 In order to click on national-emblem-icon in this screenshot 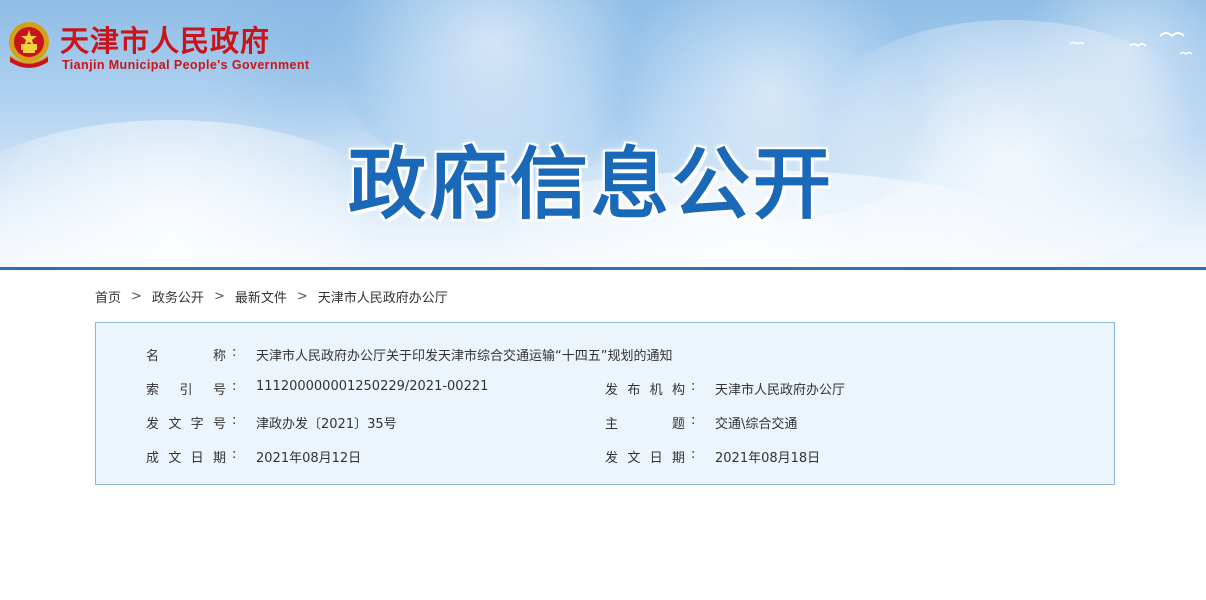, I will do `click(29, 45)`.